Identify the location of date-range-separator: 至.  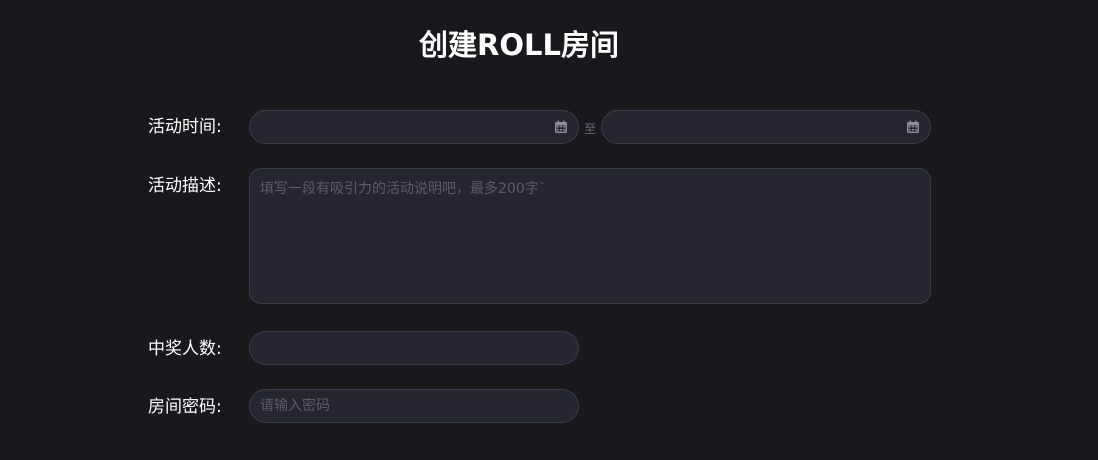
(590, 129).